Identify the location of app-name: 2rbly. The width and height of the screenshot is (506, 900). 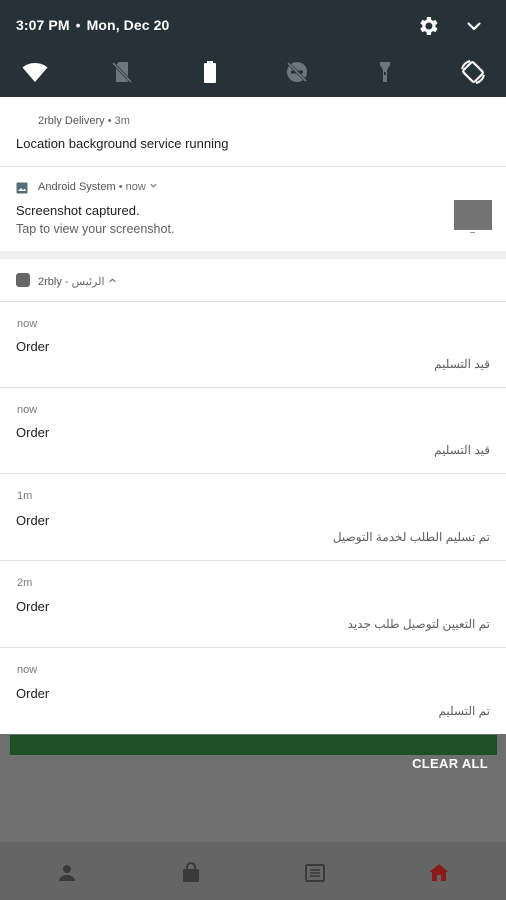
(50, 282).